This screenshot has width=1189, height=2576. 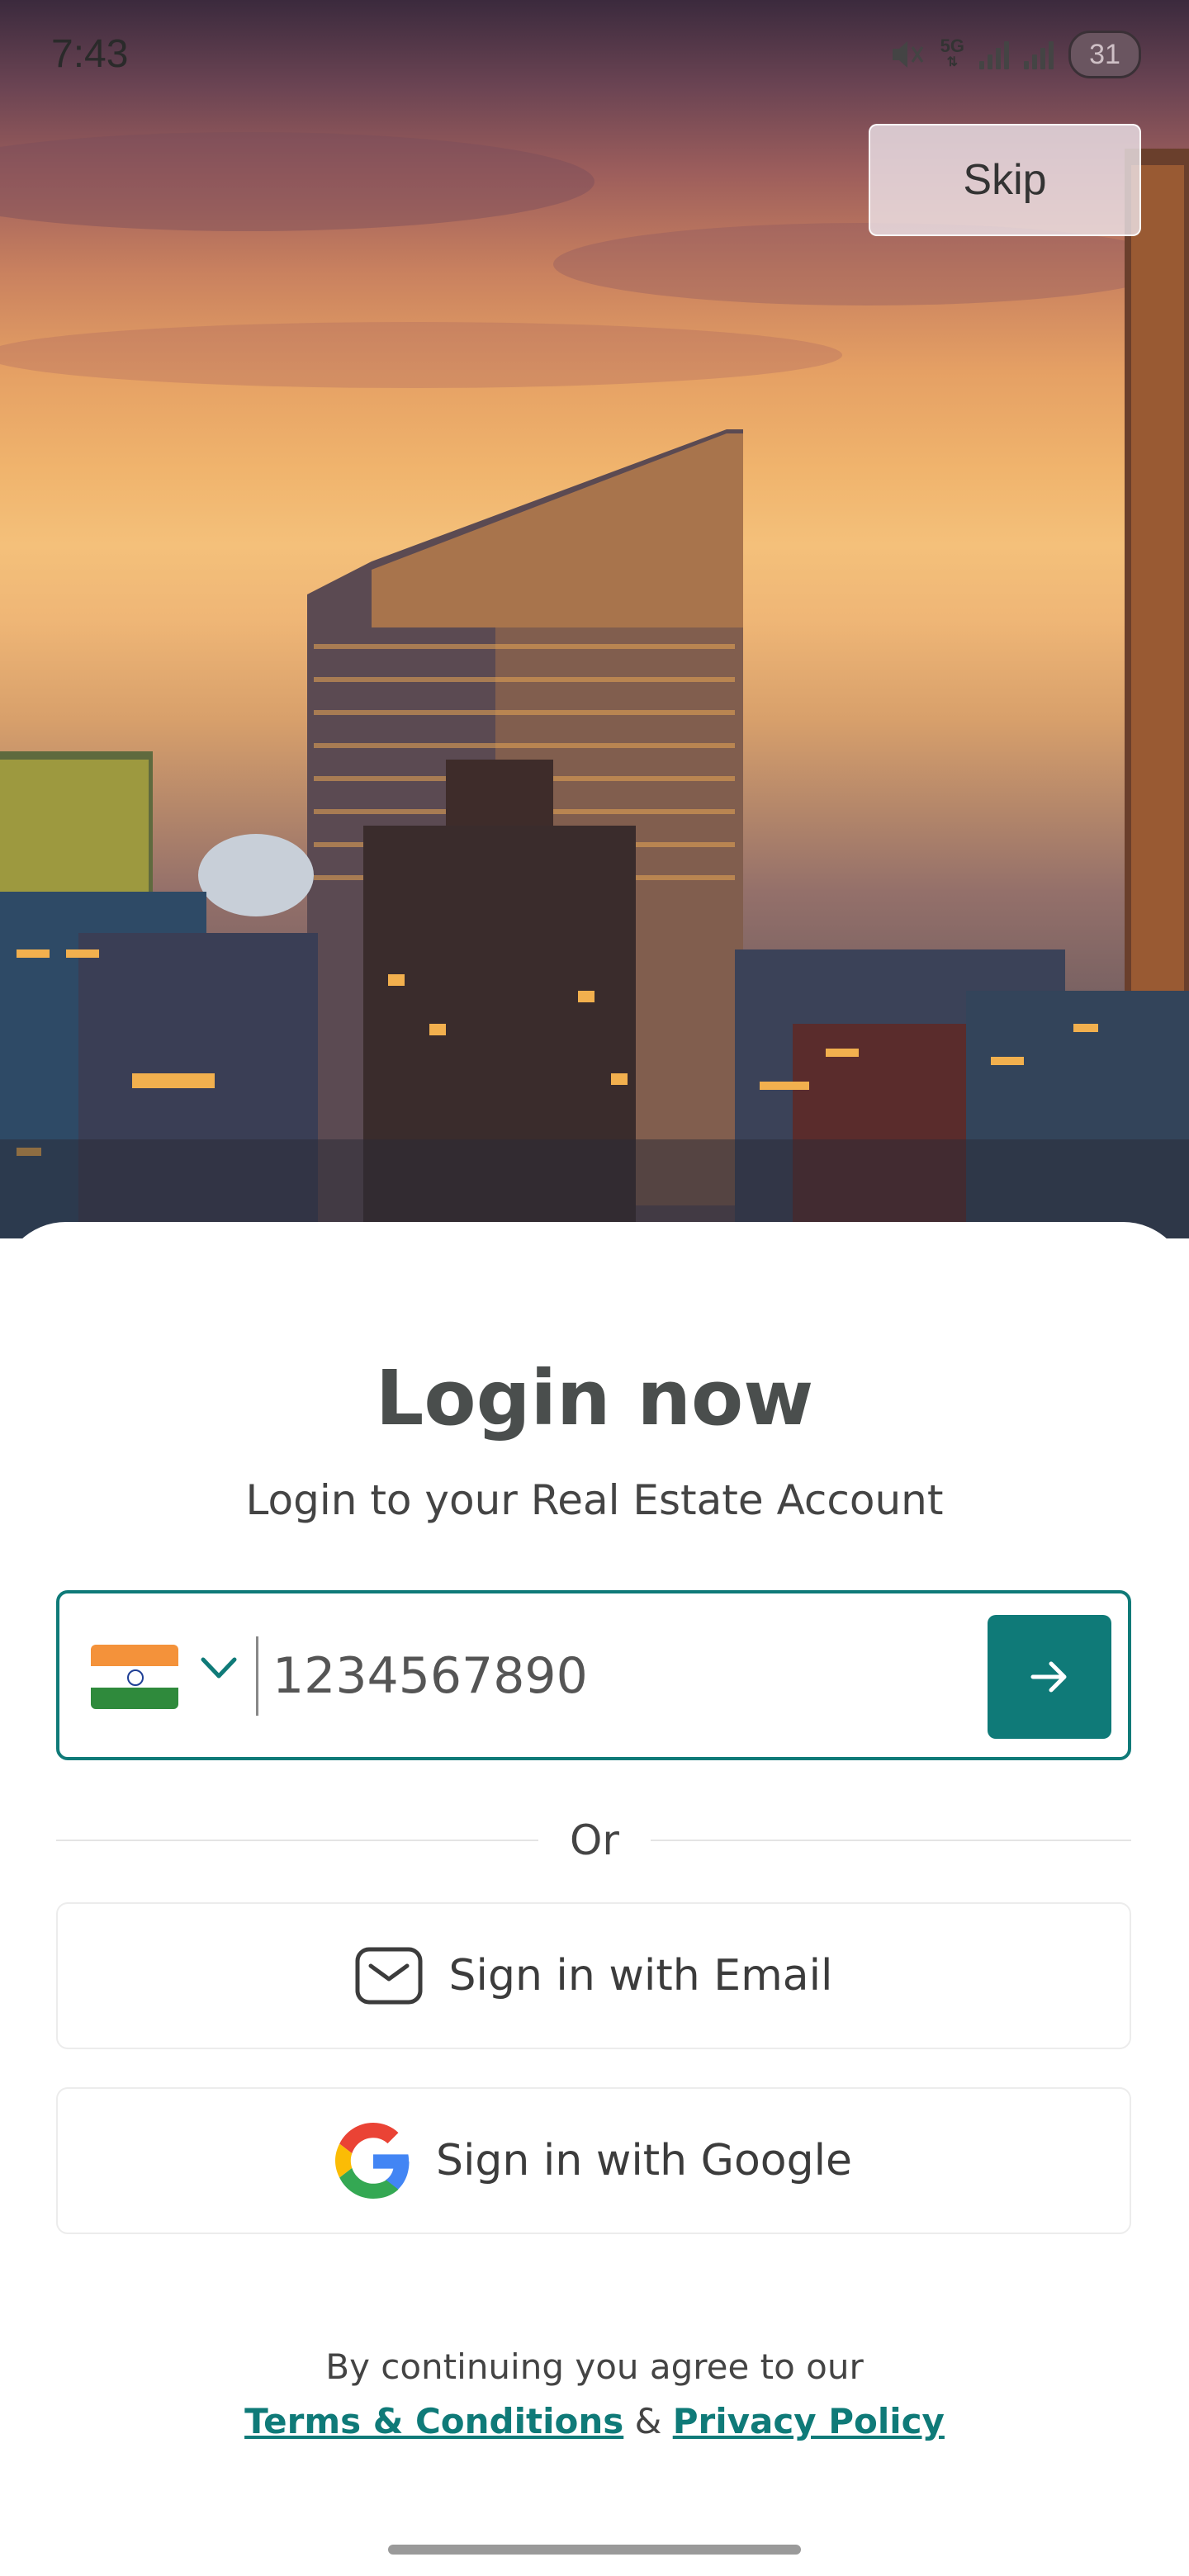 I want to click on sign-in-email-button: Sign in with Email, so click(x=593, y=1975).